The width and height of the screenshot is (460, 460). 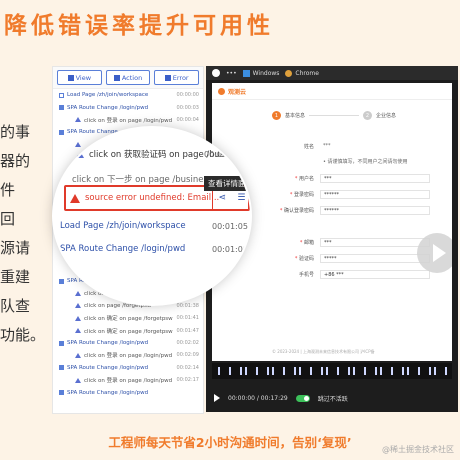 What do you see at coordinates (15, 248) in the screenshot?
I see `left-line: 源请` at bounding box center [15, 248].